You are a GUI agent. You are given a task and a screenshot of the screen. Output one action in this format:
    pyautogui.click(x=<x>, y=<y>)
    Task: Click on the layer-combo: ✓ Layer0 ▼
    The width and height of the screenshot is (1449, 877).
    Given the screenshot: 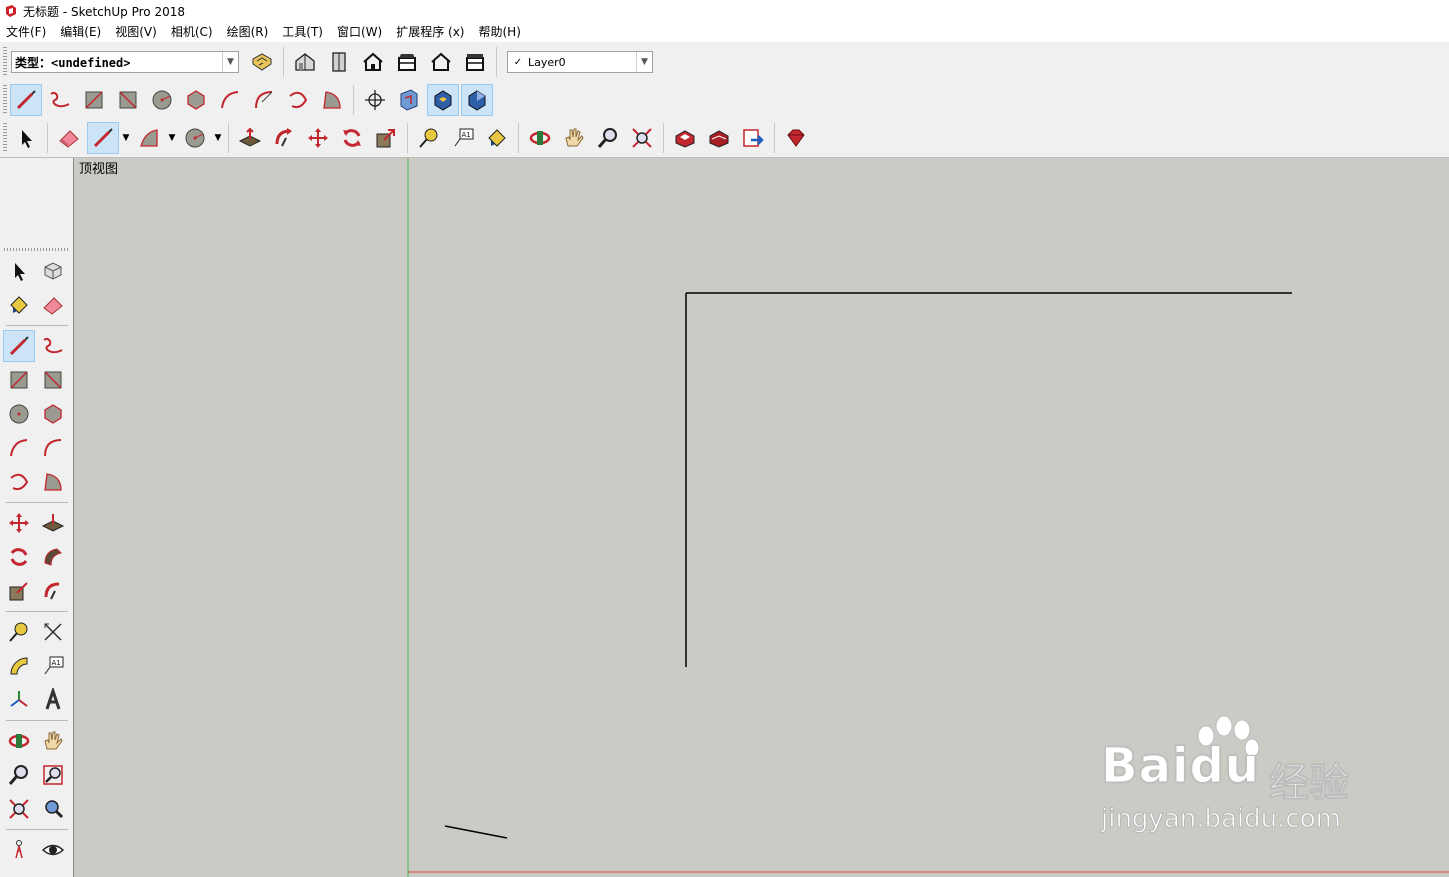 What is the action you would take?
    pyautogui.click(x=580, y=62)
    